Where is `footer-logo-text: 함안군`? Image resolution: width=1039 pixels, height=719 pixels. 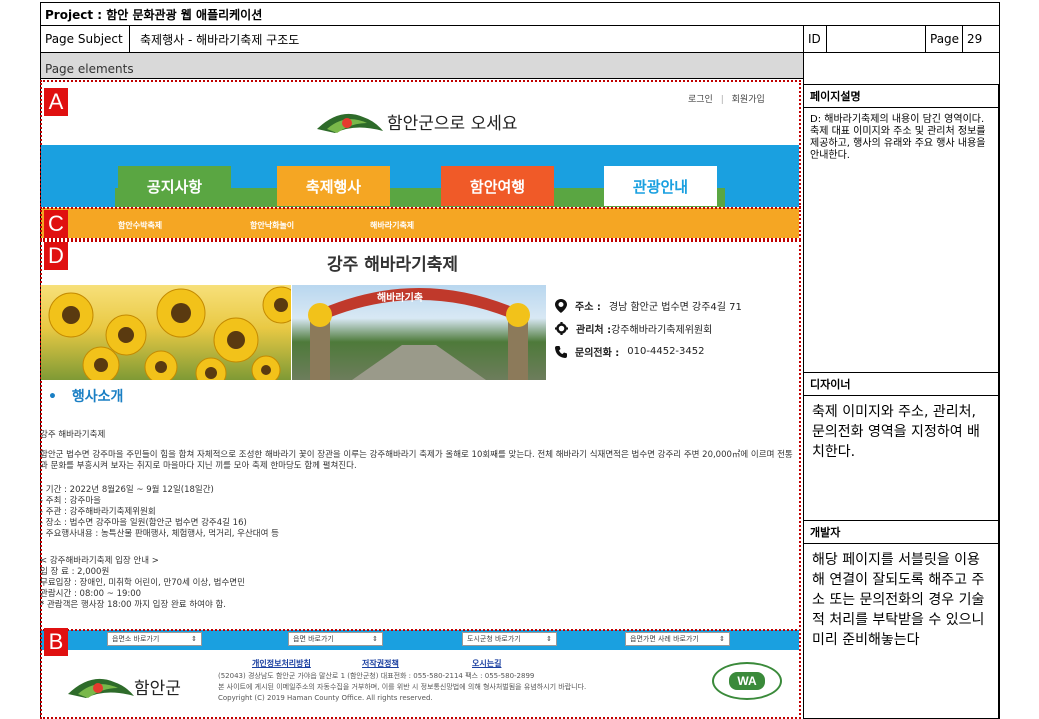 footer-logo-text: 함안군 is located at coordinates (157, 689).